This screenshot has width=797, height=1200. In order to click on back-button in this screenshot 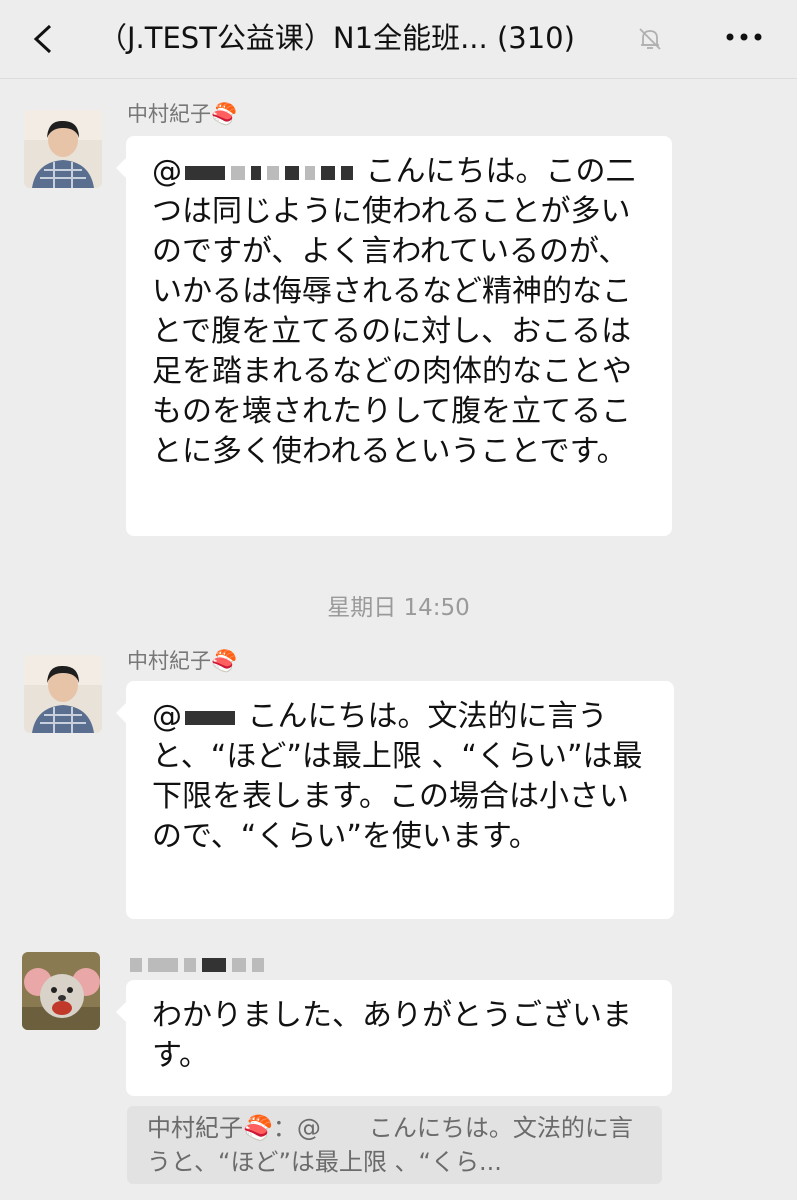, I will do `click(43, 39)`.